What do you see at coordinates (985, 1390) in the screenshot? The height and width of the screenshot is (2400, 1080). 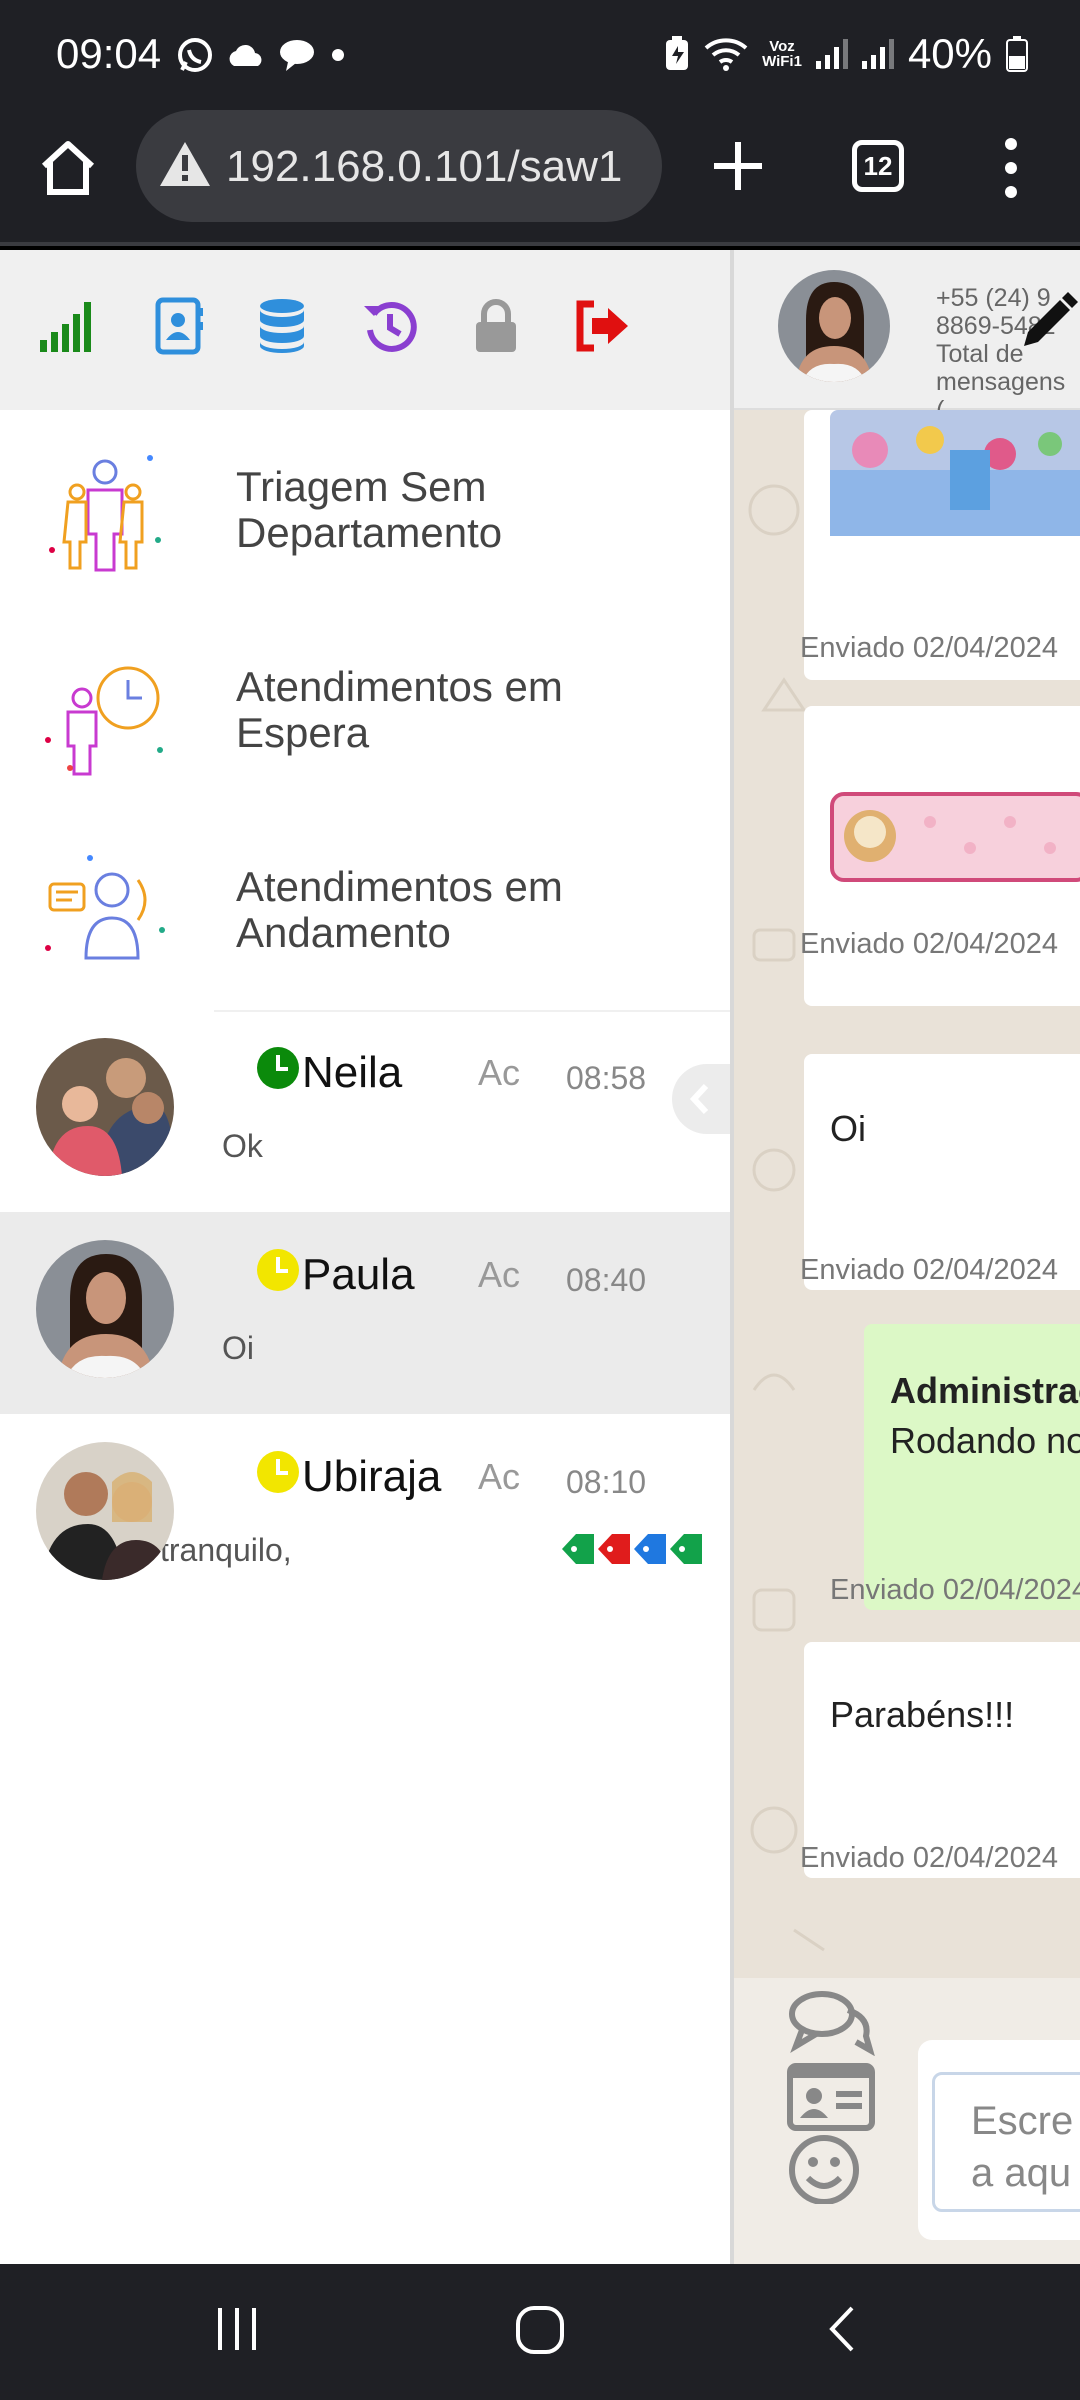 I see `message-author: Administrac` at bounding box center [985, 1390].